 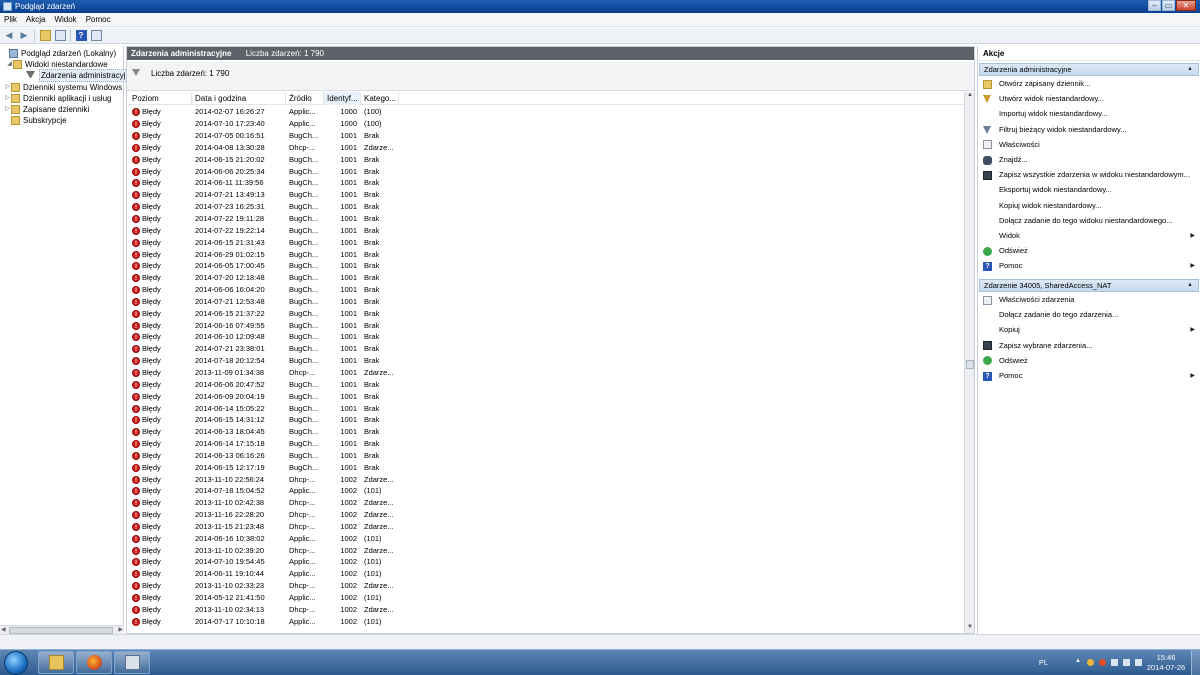 What do you see at coordinates (9, 36) in the screenshot?
I see `back-arrow-icon: ◀` at bounding box center [9, 36].